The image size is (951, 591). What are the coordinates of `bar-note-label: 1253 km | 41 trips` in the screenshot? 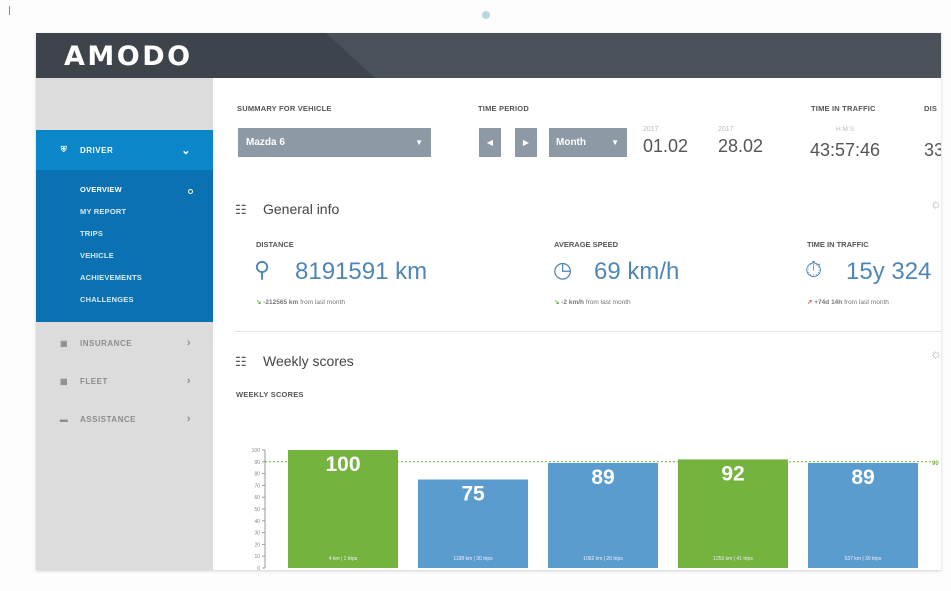 It's located at (733, 559).